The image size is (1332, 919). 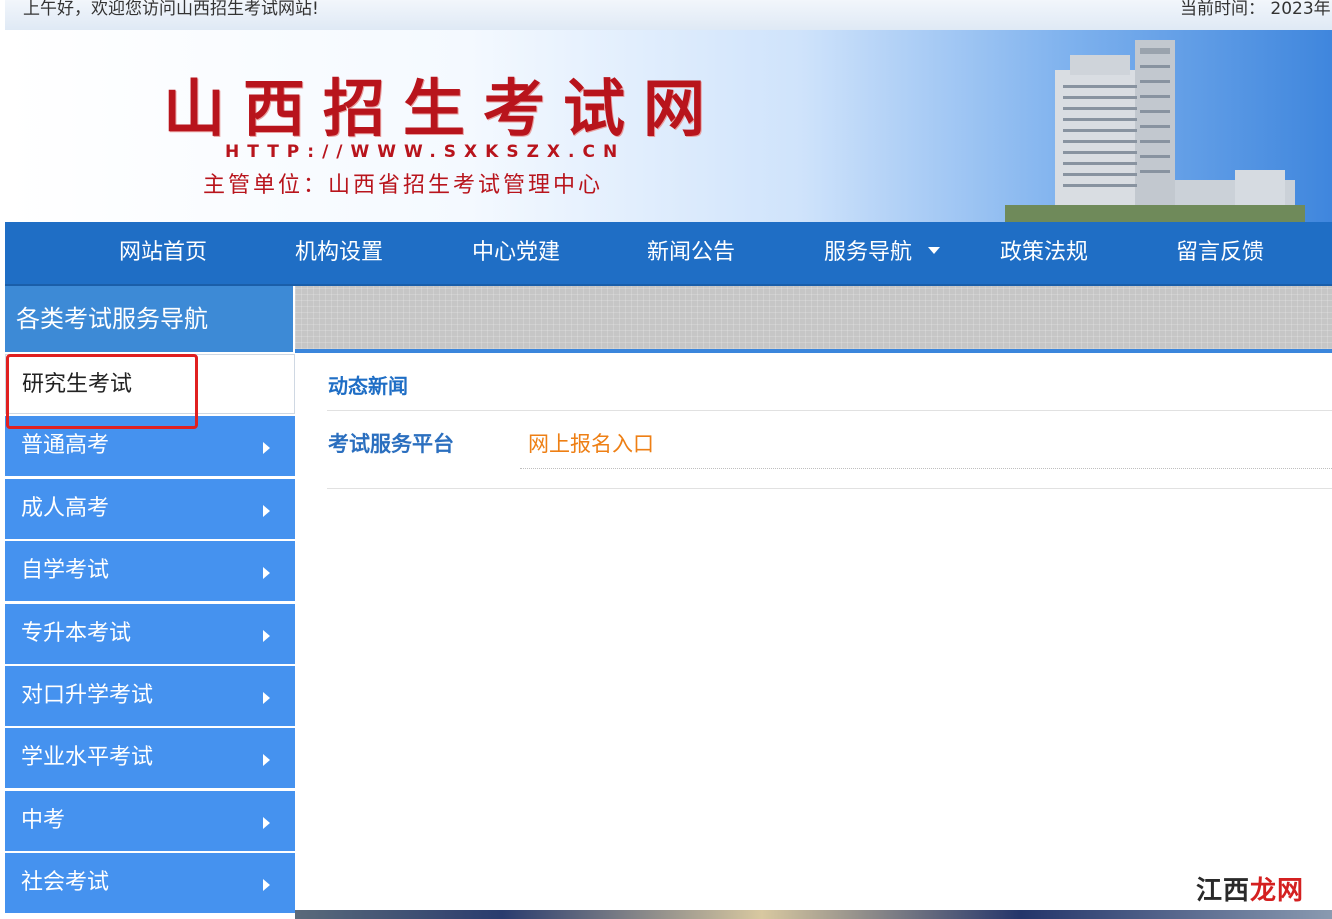 I want to click on sidebar-item-label: 对口升学考试, so click(x=87, y=695).